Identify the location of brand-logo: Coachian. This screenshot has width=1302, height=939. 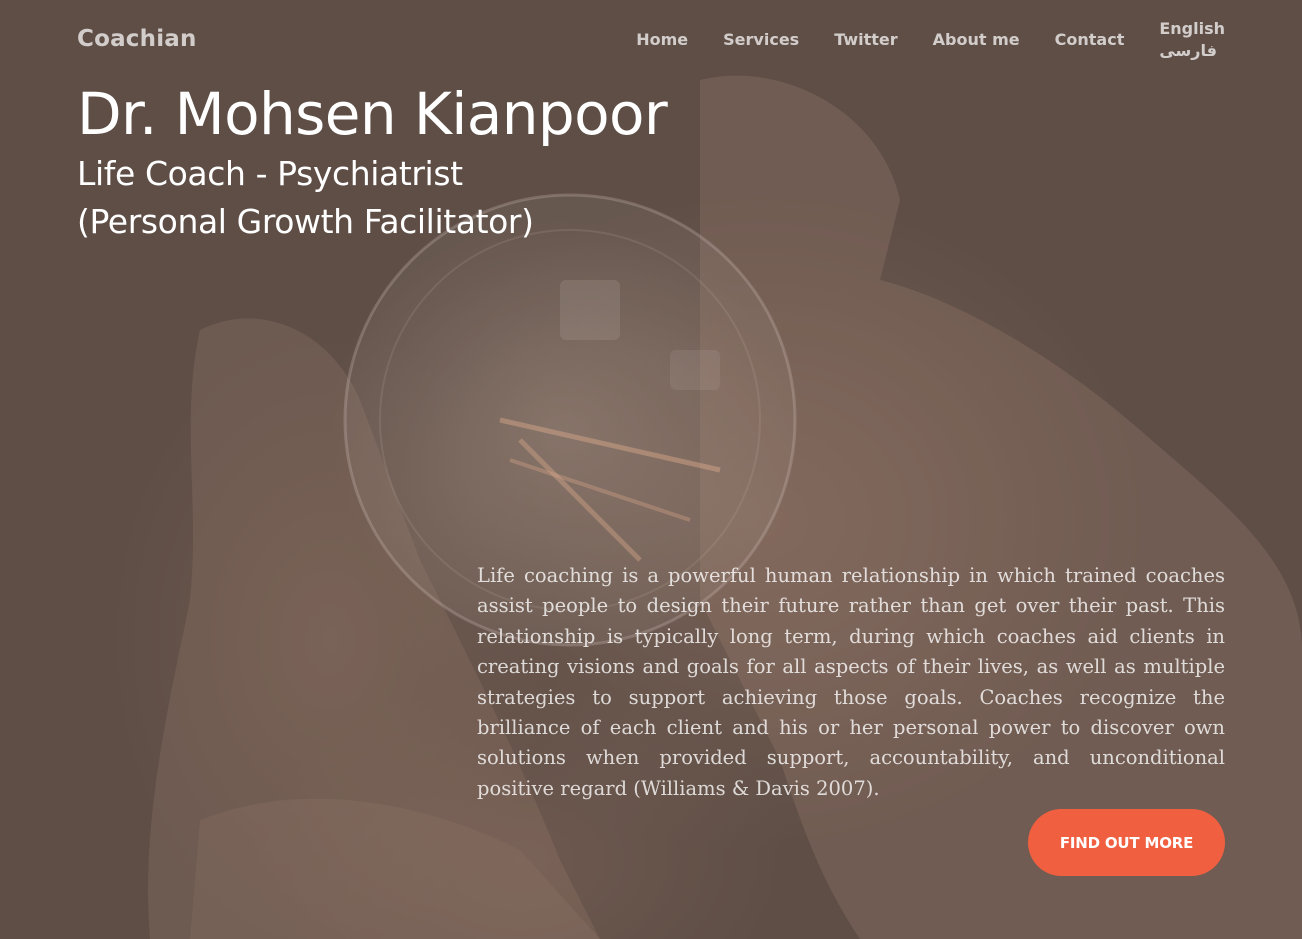
(137, 39).